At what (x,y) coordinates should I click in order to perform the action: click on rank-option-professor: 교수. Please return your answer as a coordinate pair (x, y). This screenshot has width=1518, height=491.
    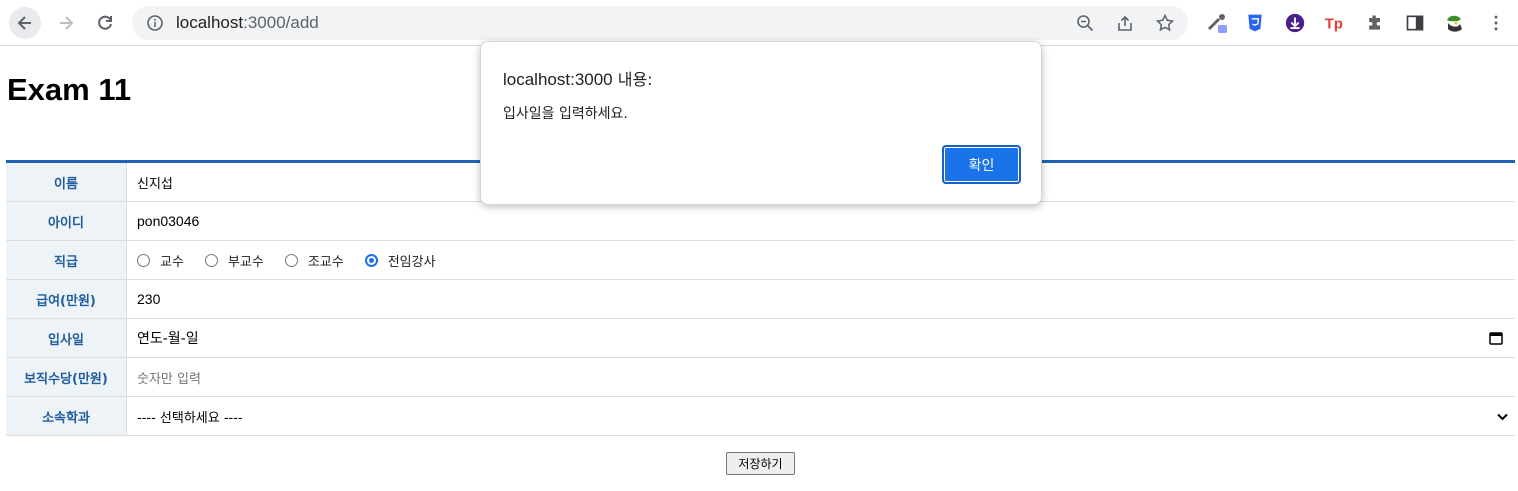
    Looking at the image, I should click on (160, 260).